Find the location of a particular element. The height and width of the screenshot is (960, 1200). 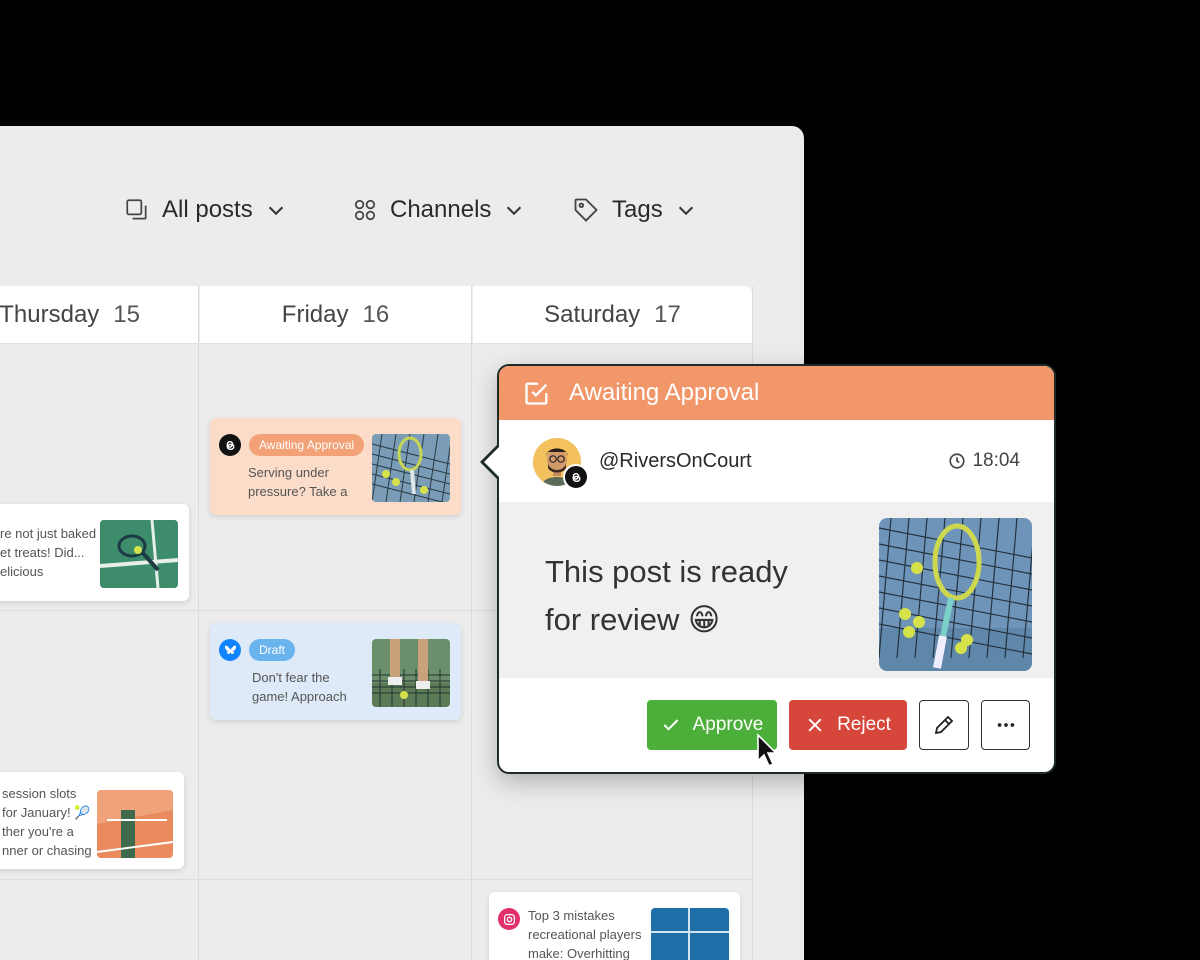

post-text-line: game! Approach is located at coordinates (299, 696).